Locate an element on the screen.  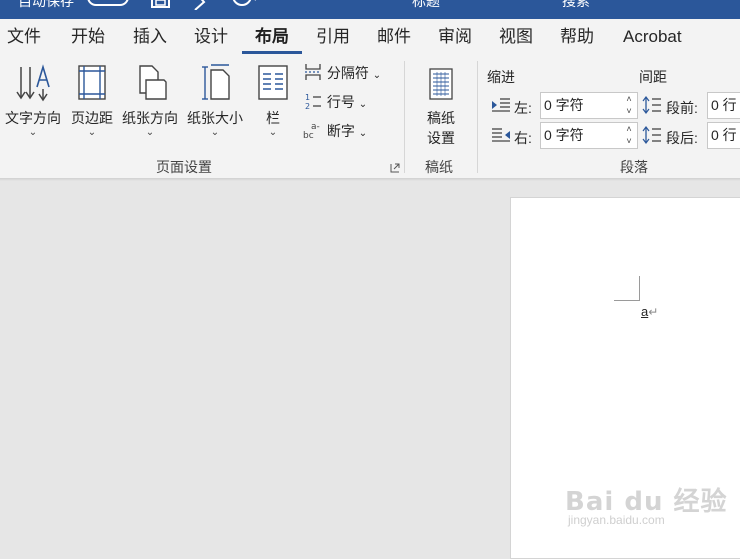
margins-icon is located at coordinates (92, 82).